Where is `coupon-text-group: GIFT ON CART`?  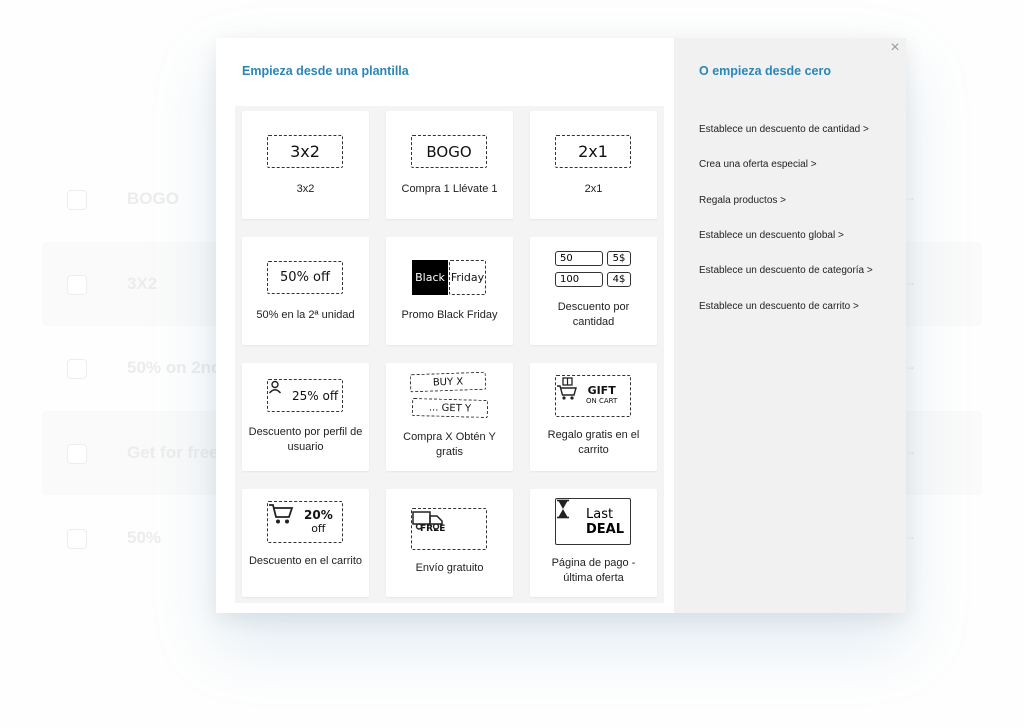 coupon-text-group: GIFT ON CART is located at coordinates (601, 396).